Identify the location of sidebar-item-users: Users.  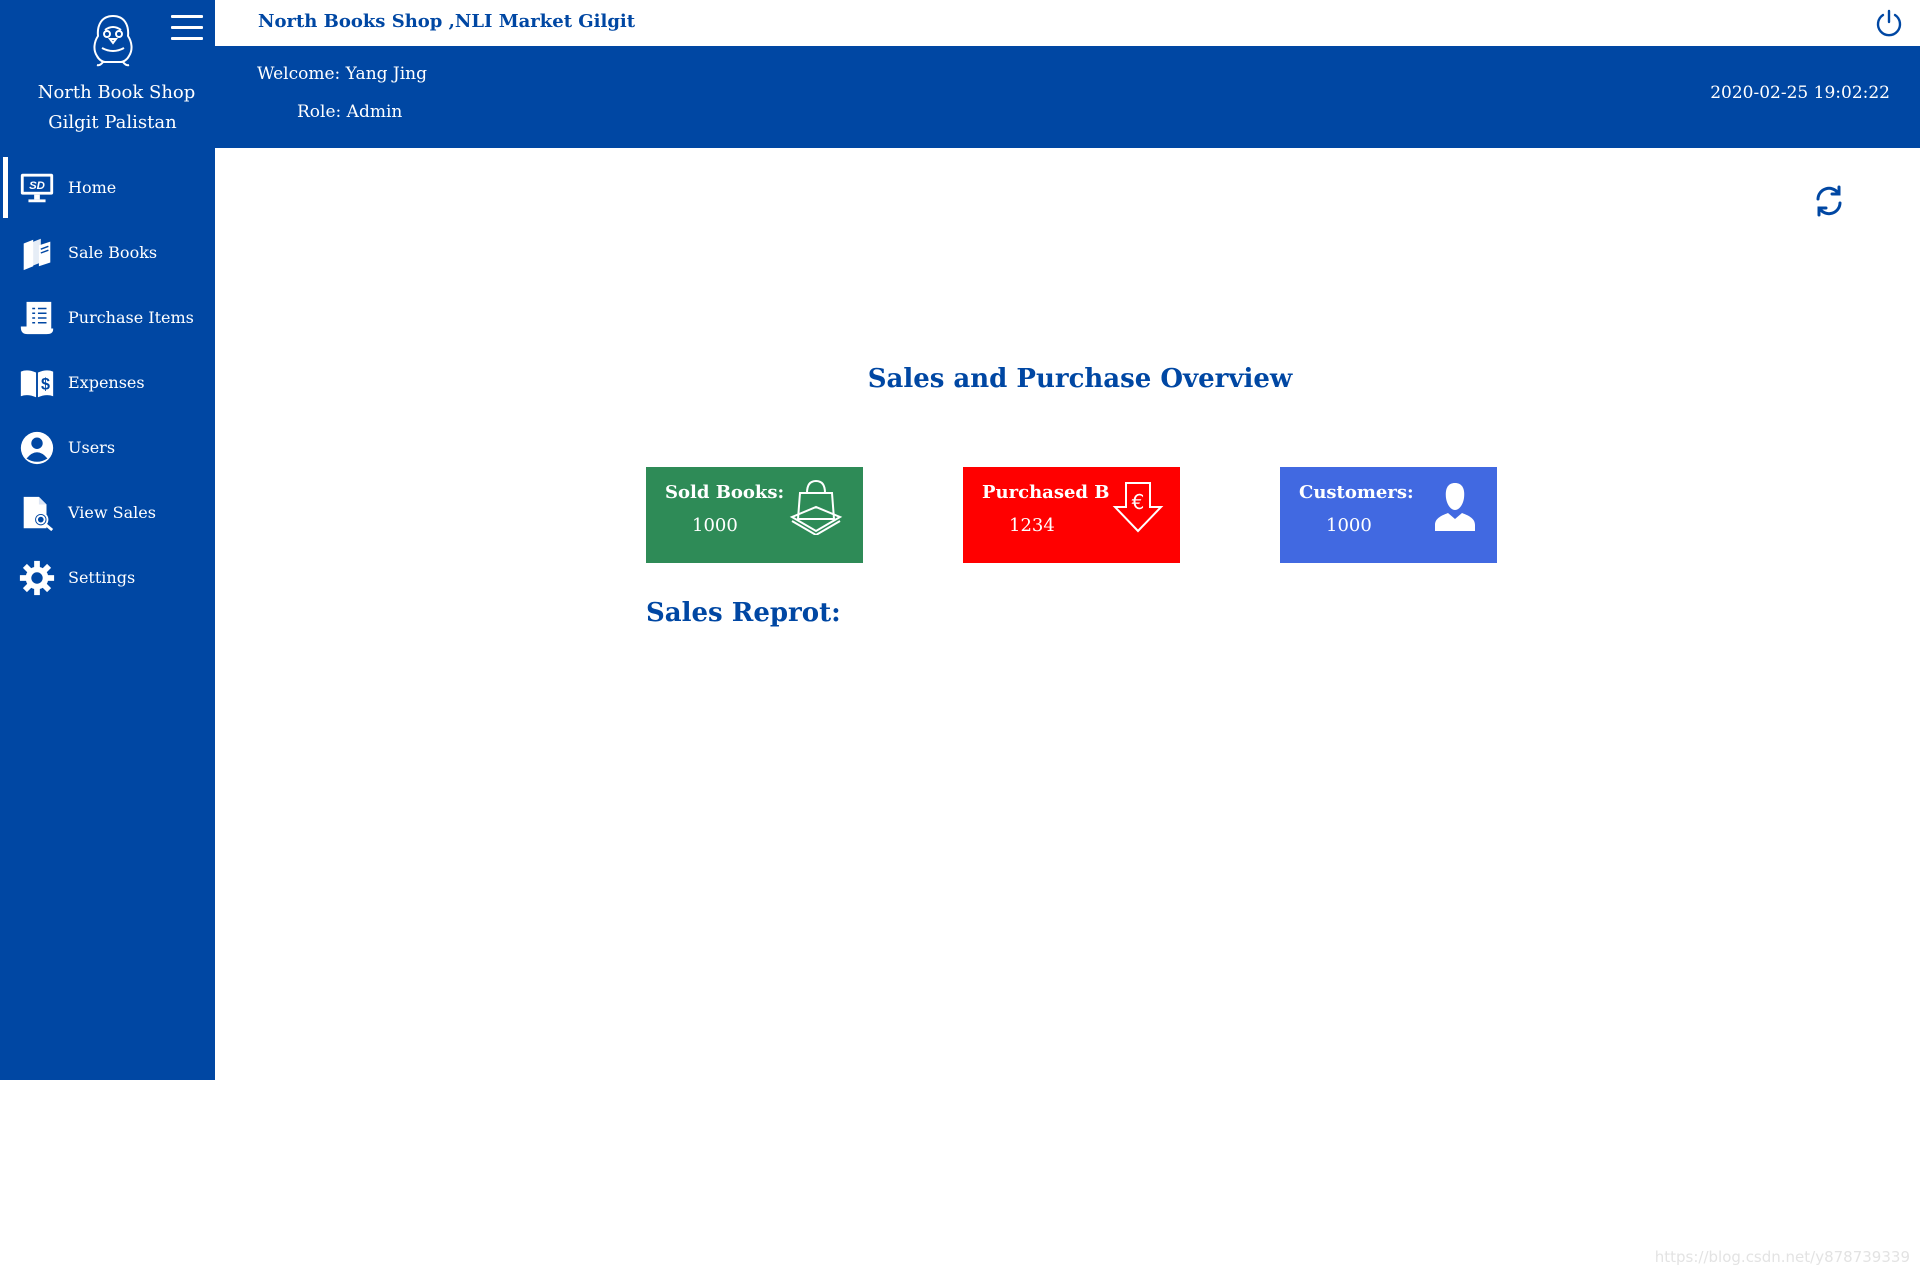
(107, 447).